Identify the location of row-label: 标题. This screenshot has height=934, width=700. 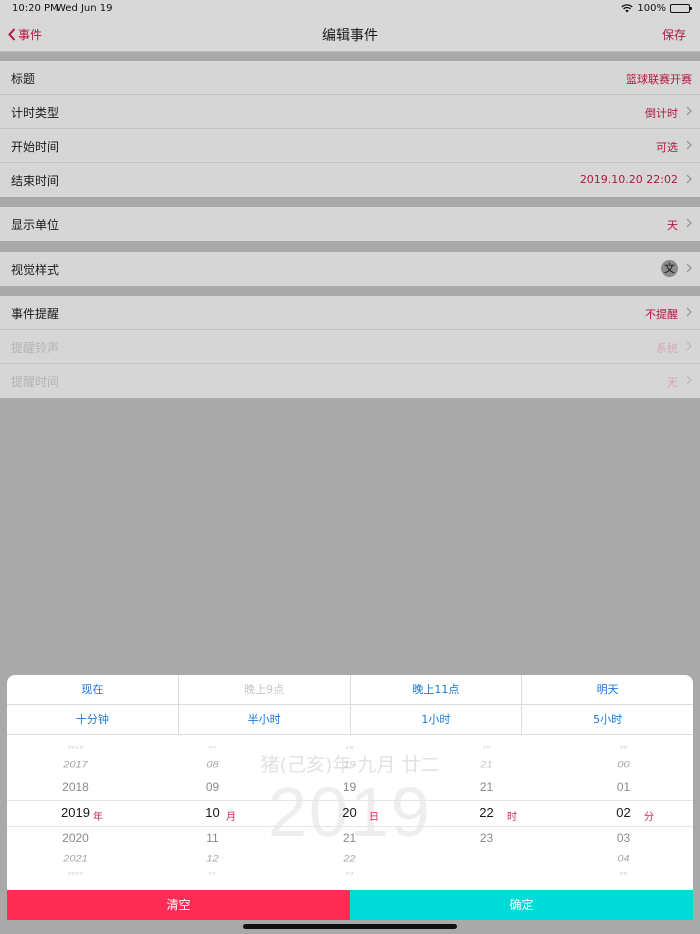
(23, 79).